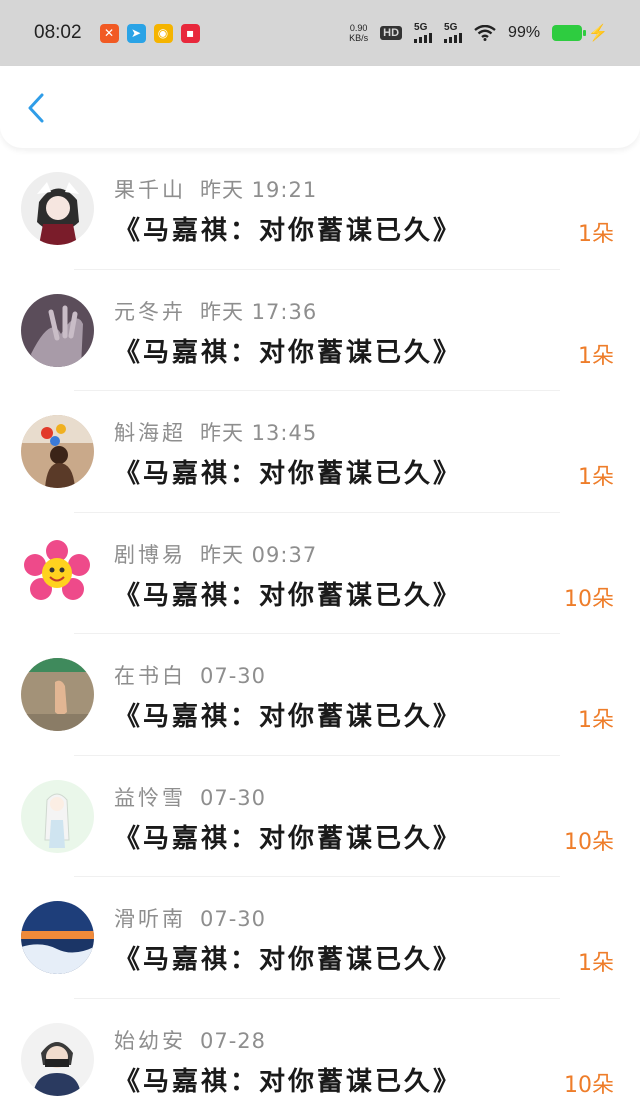 The width and height of the screenshot is (640, 1120). I want to click on signal-icon-2: 5G, so click(453, 33).